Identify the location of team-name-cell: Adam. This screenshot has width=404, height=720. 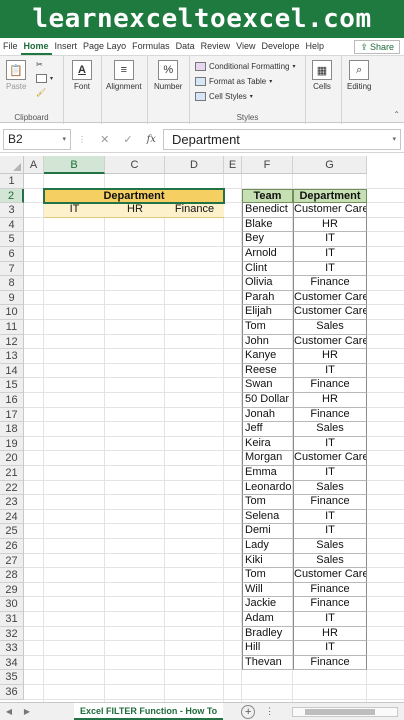
(267, 619).